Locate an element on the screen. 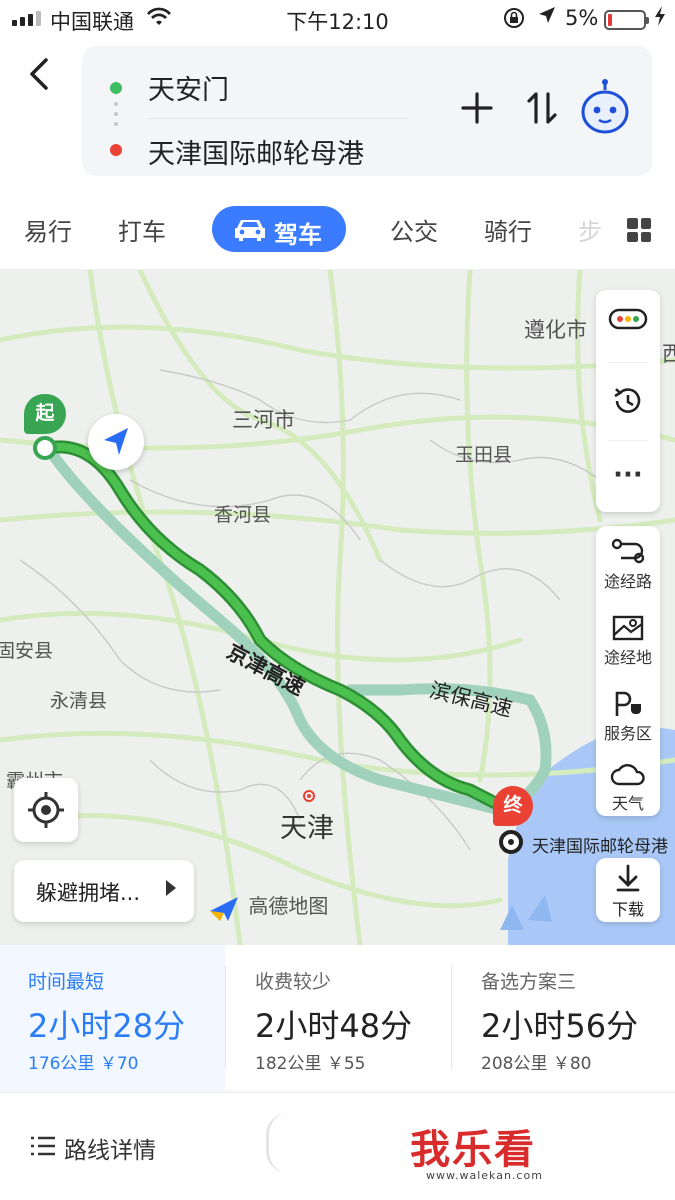 Image resolution: width=675 pixels, height=1200 pixels. offline-download-button: 下载 is located at coordinates (628, 890).